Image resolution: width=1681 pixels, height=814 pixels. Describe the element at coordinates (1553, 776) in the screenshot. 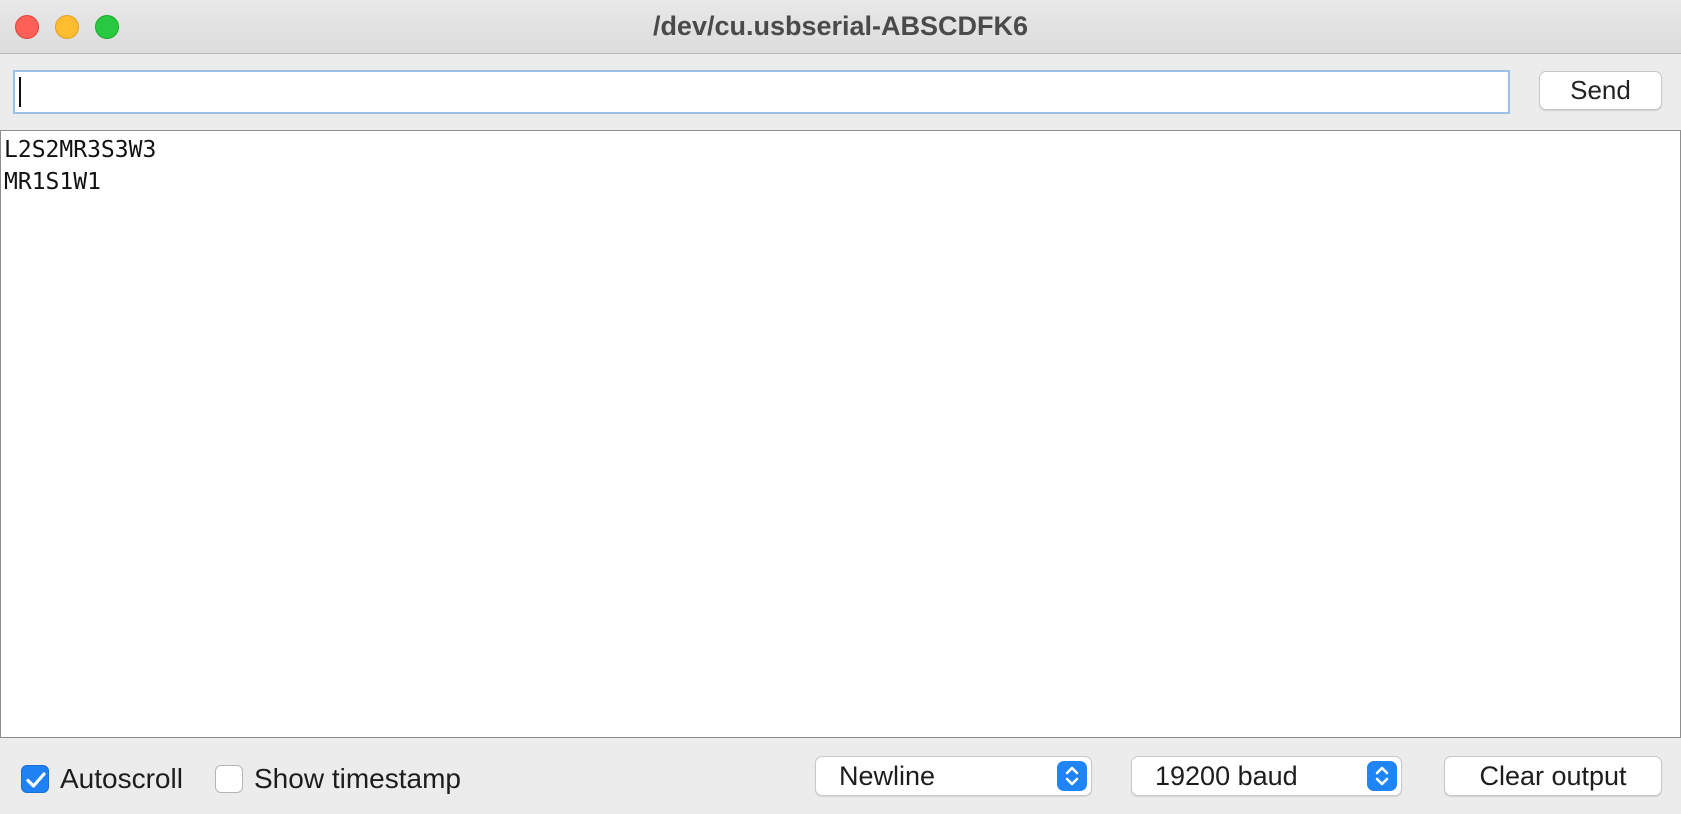

I see `clear-output-button: Clear output` at that location.